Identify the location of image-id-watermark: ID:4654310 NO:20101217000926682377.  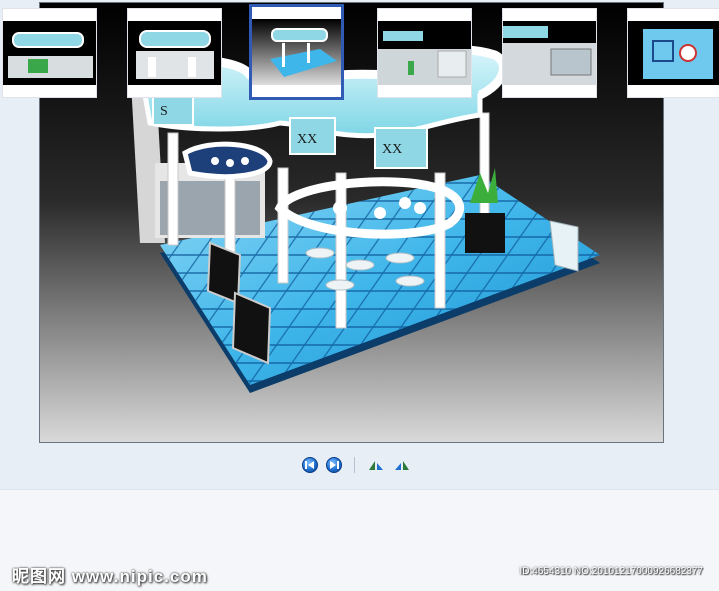
(611, 571).